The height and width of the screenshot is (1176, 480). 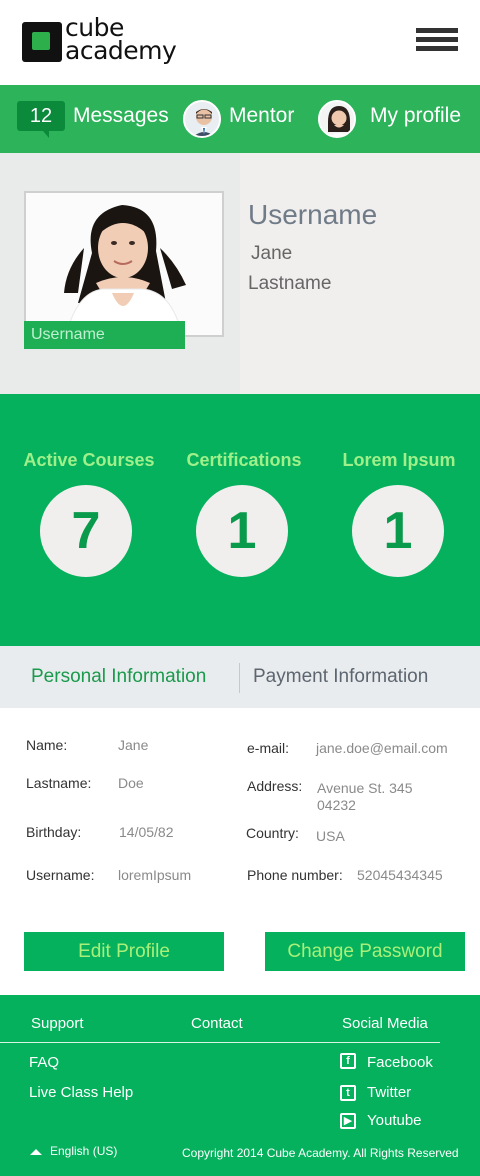 I want to click on youtube-link: Youtube, so click(x=394, y=1120).